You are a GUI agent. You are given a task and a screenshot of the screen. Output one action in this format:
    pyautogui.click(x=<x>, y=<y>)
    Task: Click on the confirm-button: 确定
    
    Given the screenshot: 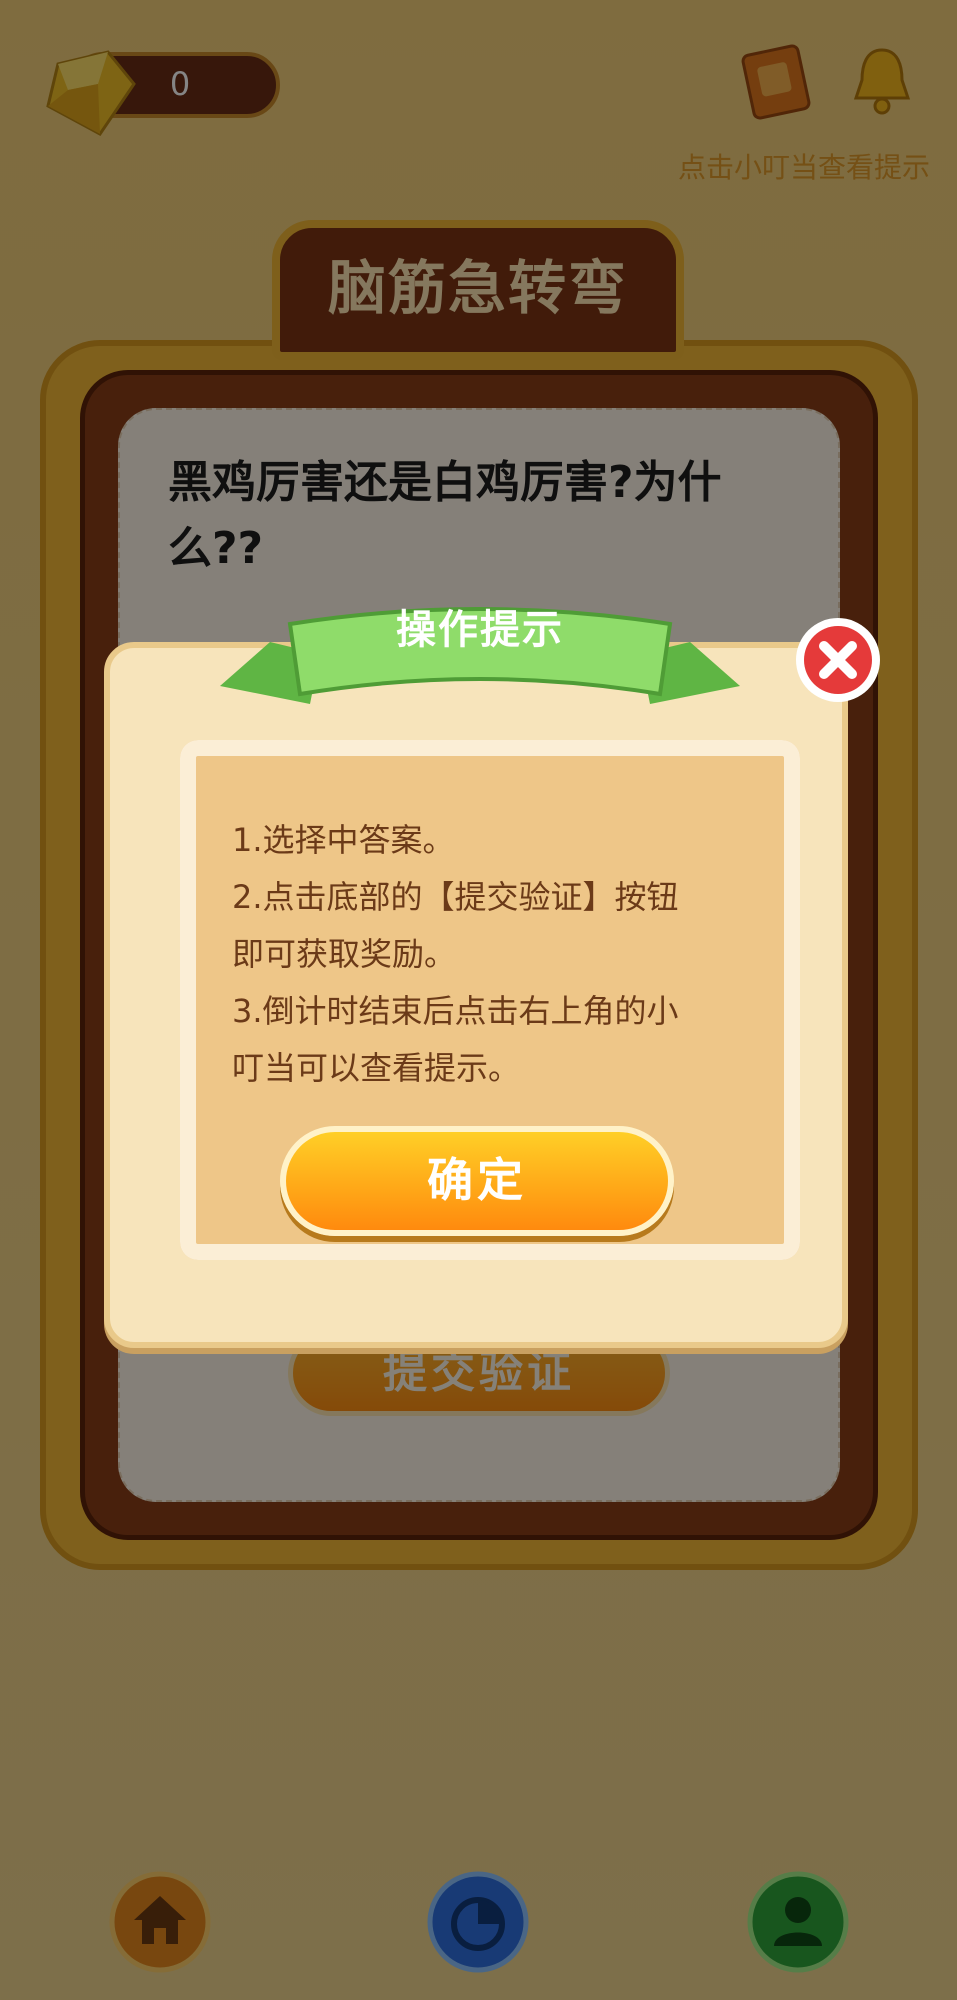 What is the action you would take?
    pyautogui.click(x=477, y=1181)
    